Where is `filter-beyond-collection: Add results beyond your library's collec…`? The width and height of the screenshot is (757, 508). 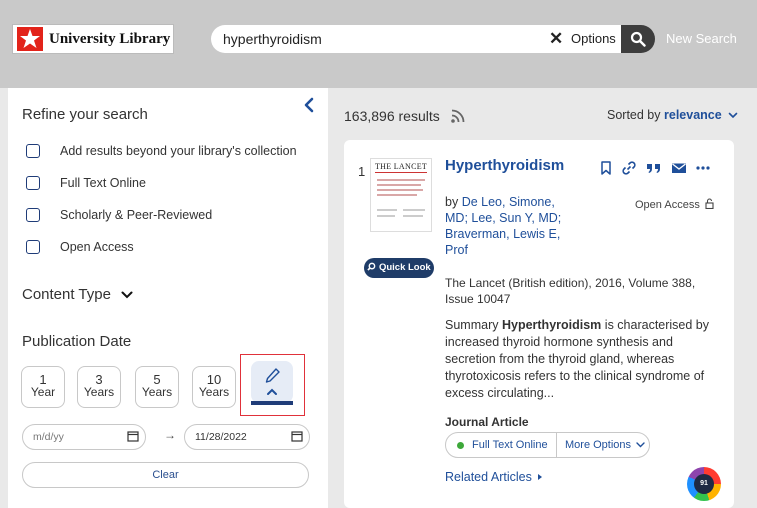 filter-beyond-collection: Add results beyond your library's collec… is located at coordinates (161, 151).